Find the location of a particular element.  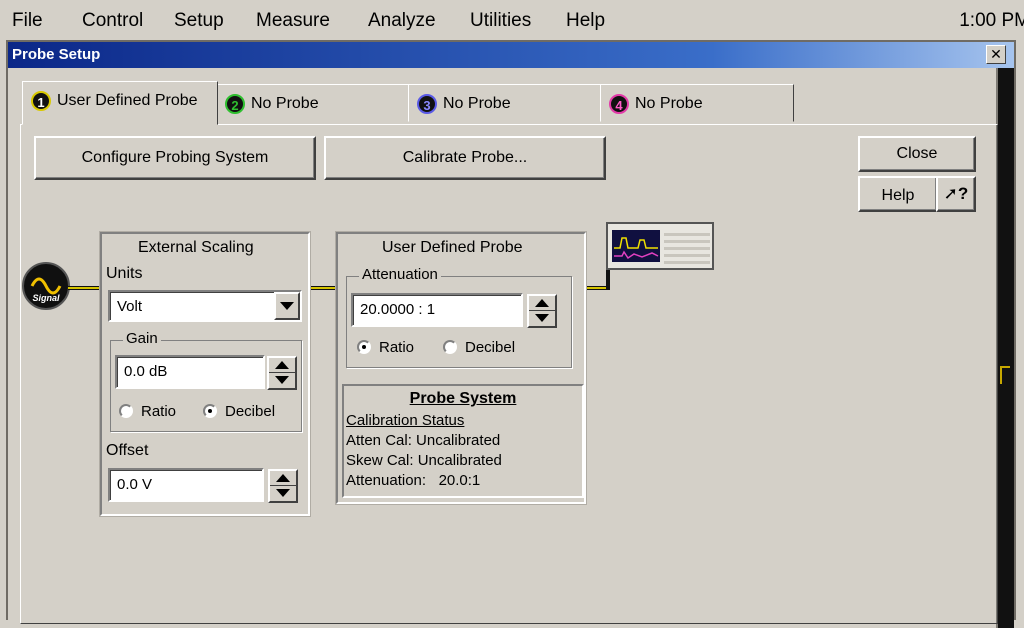

signal-wire-highlight is located at coordinates (84, 288).